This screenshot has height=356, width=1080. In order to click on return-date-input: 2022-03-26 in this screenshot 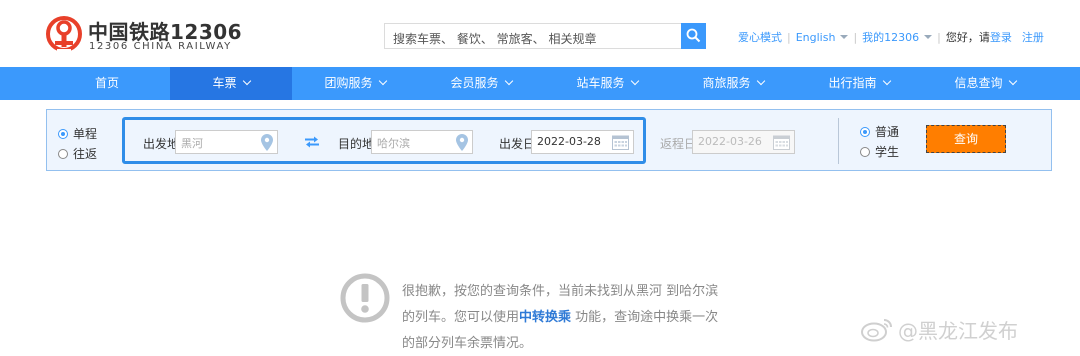, I will do `click(743, 142)`.